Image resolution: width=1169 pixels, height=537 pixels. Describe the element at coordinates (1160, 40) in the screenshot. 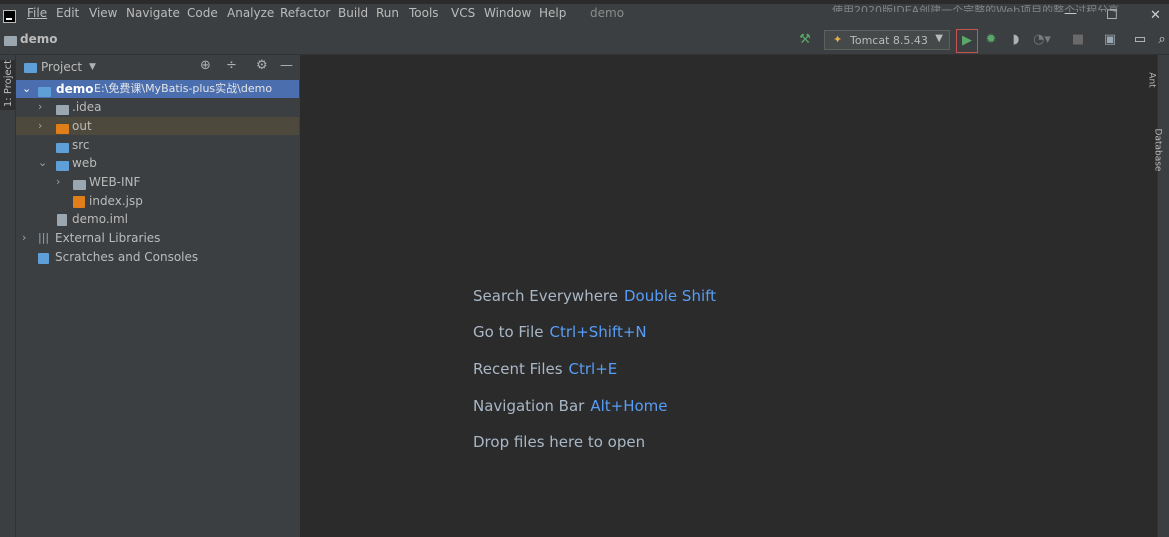

I see `search-icon: ⌕` at that location.